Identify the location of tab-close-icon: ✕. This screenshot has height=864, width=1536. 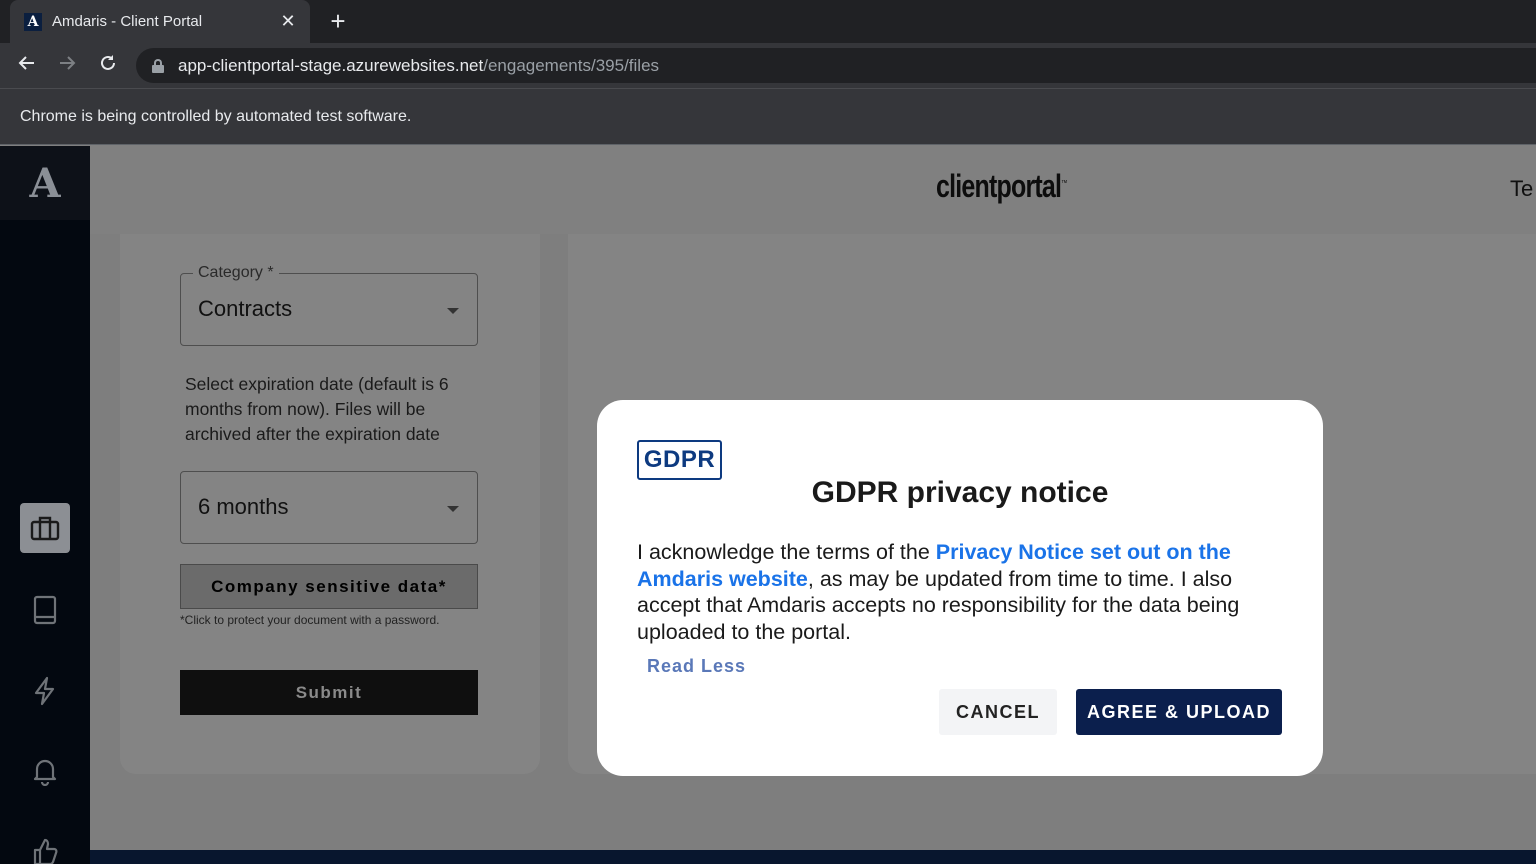
(288, 21).